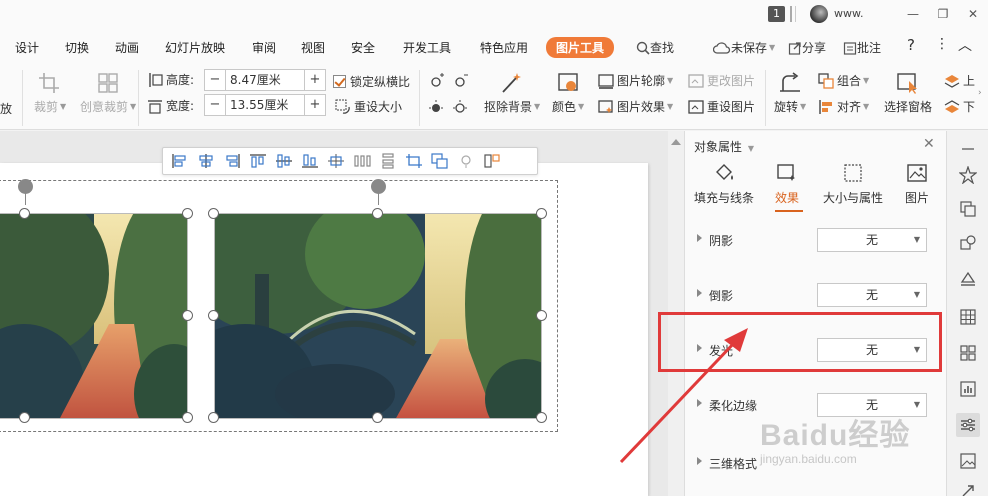  Describe the element at coordinates (721, 106) in the screenshot. I see `reset-picture-button: 重设图片` at that location.